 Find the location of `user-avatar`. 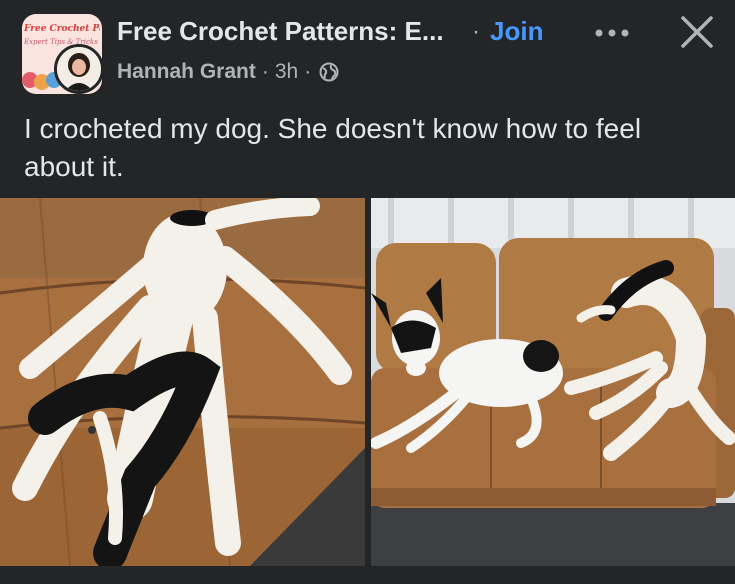

user-avatar is located at coordinates (79, 69).